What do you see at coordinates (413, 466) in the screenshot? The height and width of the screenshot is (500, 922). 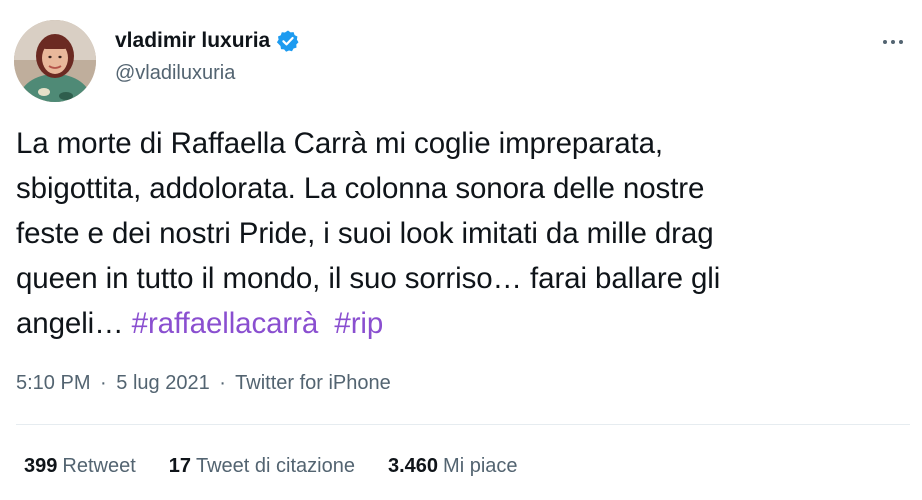 I see `likes-count: 3.460` at bounding box center [413, 466].